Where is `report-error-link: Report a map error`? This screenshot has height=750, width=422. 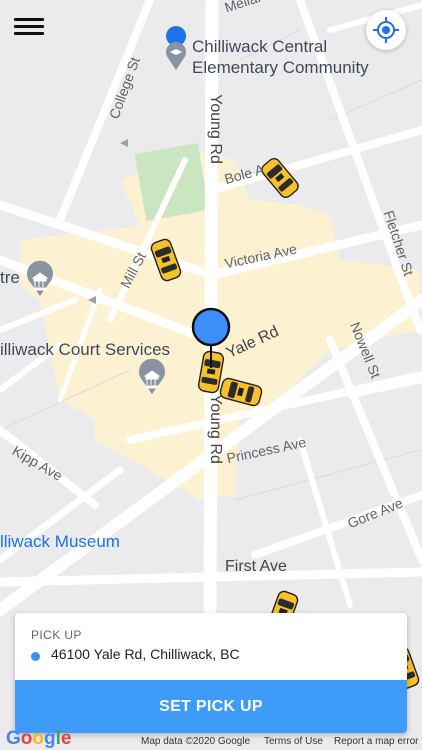 report-error-link: Report a map error is located at coordinates (376, 741).